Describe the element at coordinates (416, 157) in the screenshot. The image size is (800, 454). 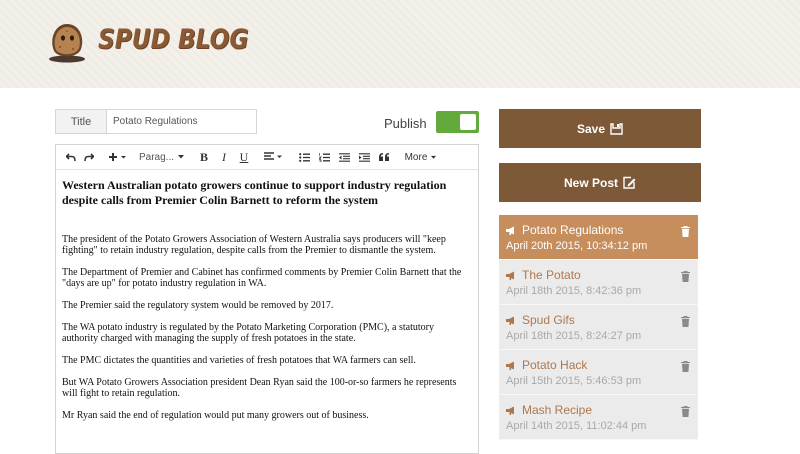
I see `more-menu-label: More` at that location.